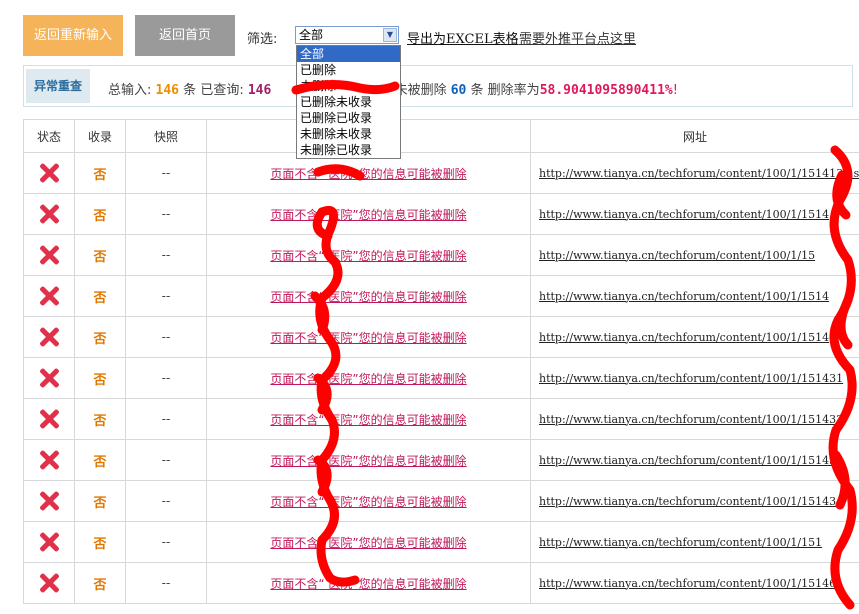 Image resolution: width=859 pixels, height=614 pixels. I want to click on header-url: 网址, so click(694, 136).